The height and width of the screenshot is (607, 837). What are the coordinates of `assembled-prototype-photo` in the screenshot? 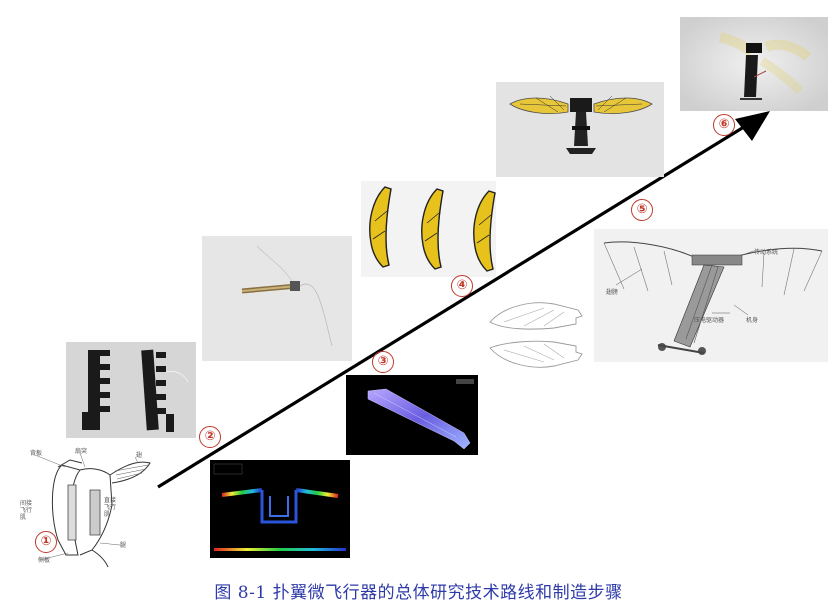 It's located at (580, 129).